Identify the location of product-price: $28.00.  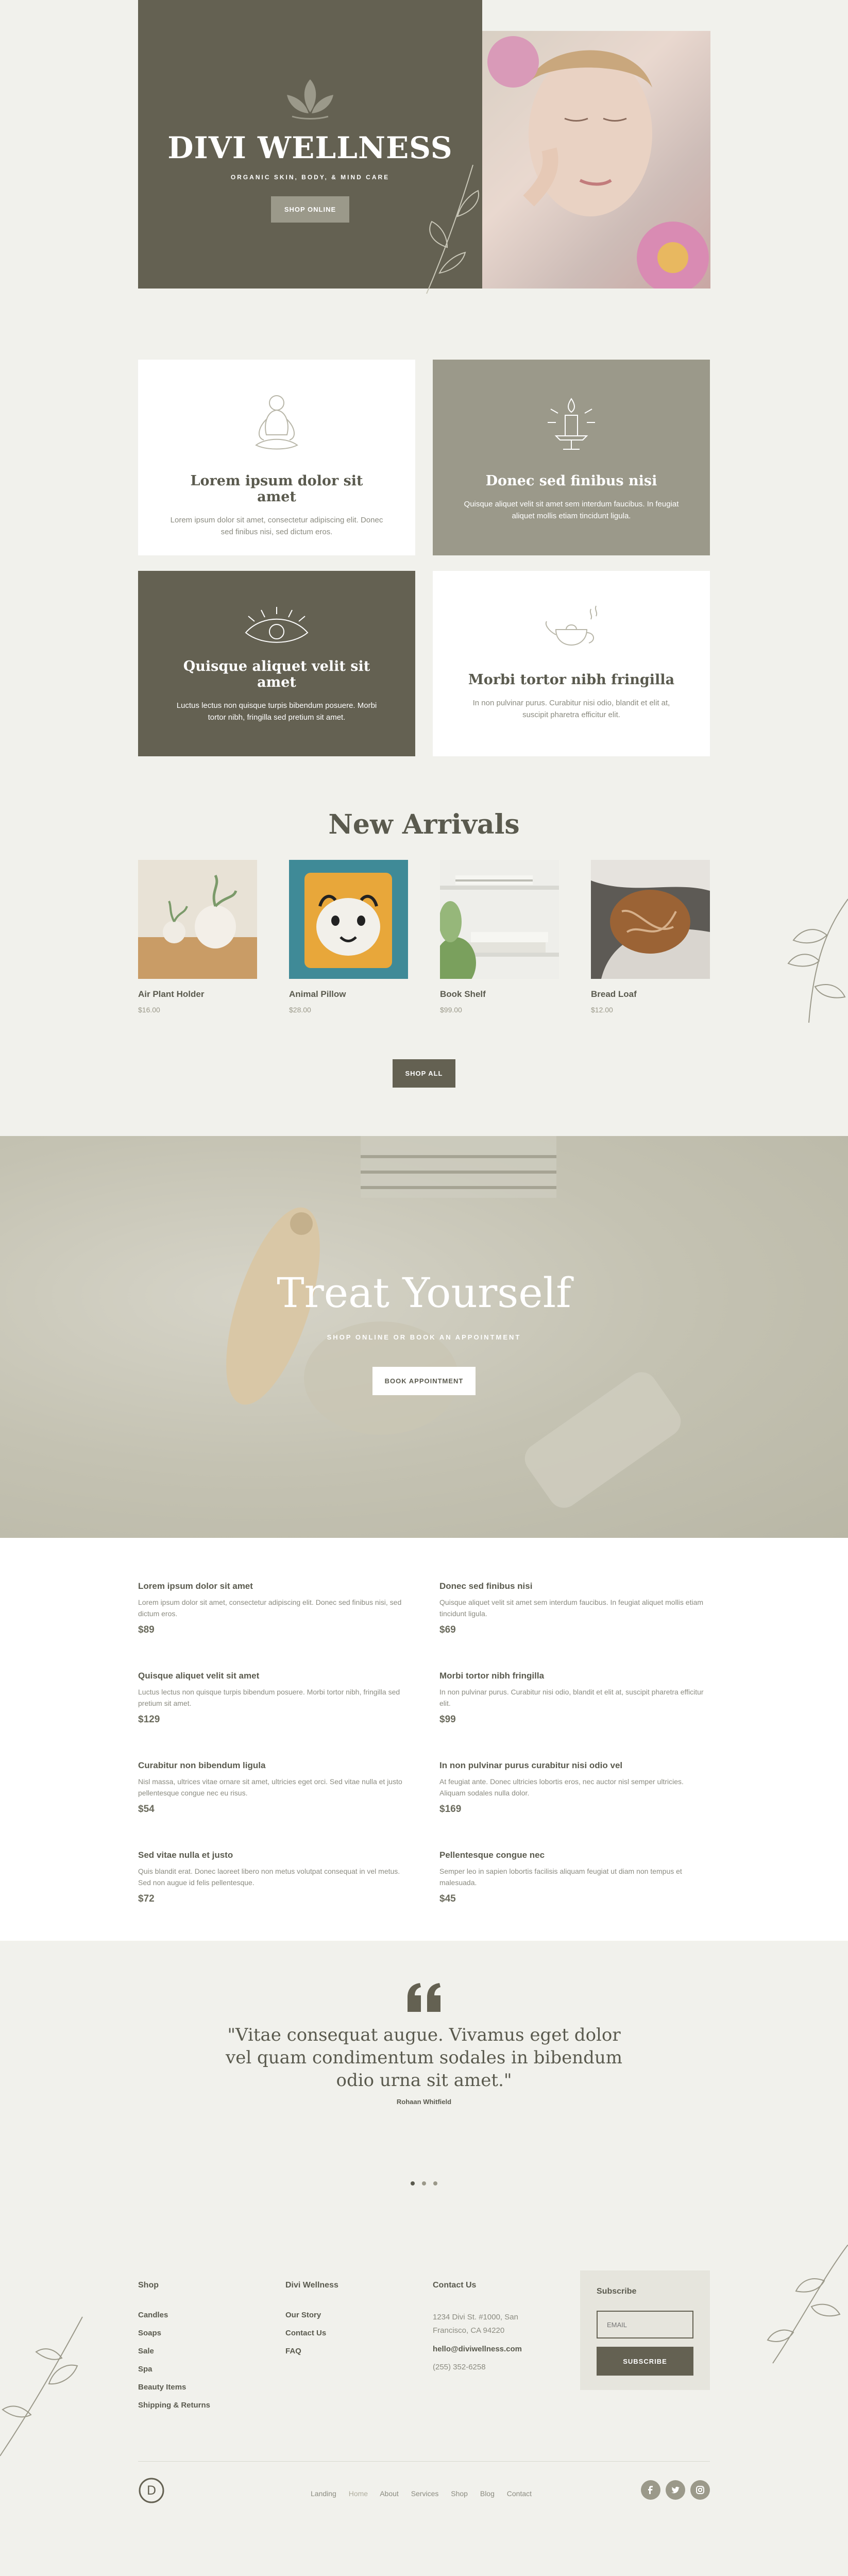
(300, 1010).